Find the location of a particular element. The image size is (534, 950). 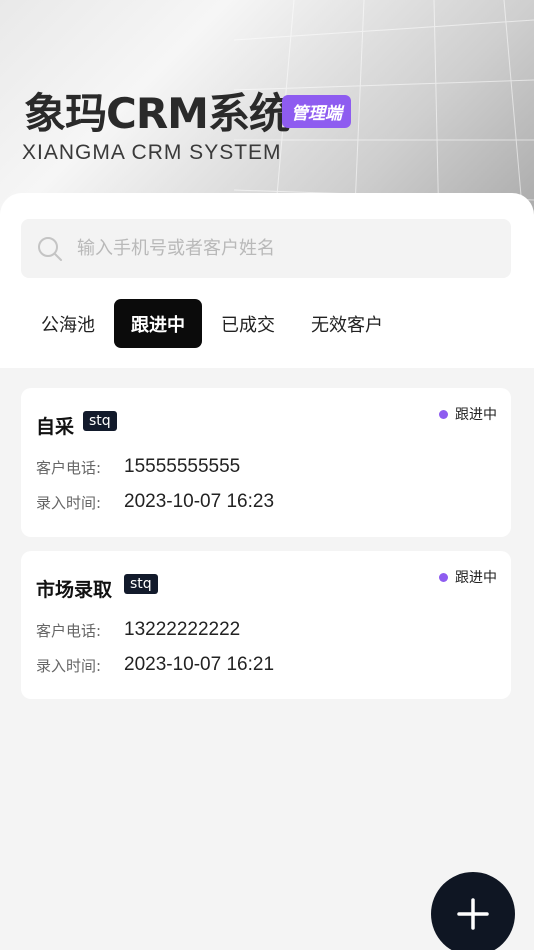

tab-following: 跟进中 is located at coordinates (158, 323).